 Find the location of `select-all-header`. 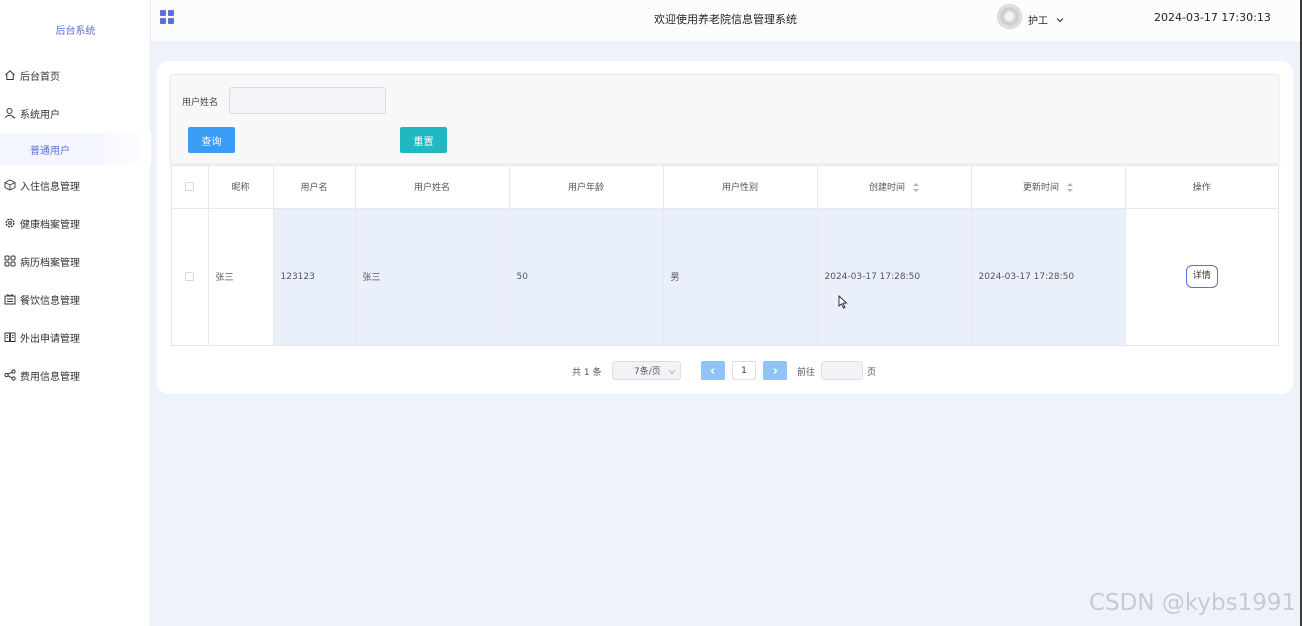

select-all-header is located at coordinates (190, 187).